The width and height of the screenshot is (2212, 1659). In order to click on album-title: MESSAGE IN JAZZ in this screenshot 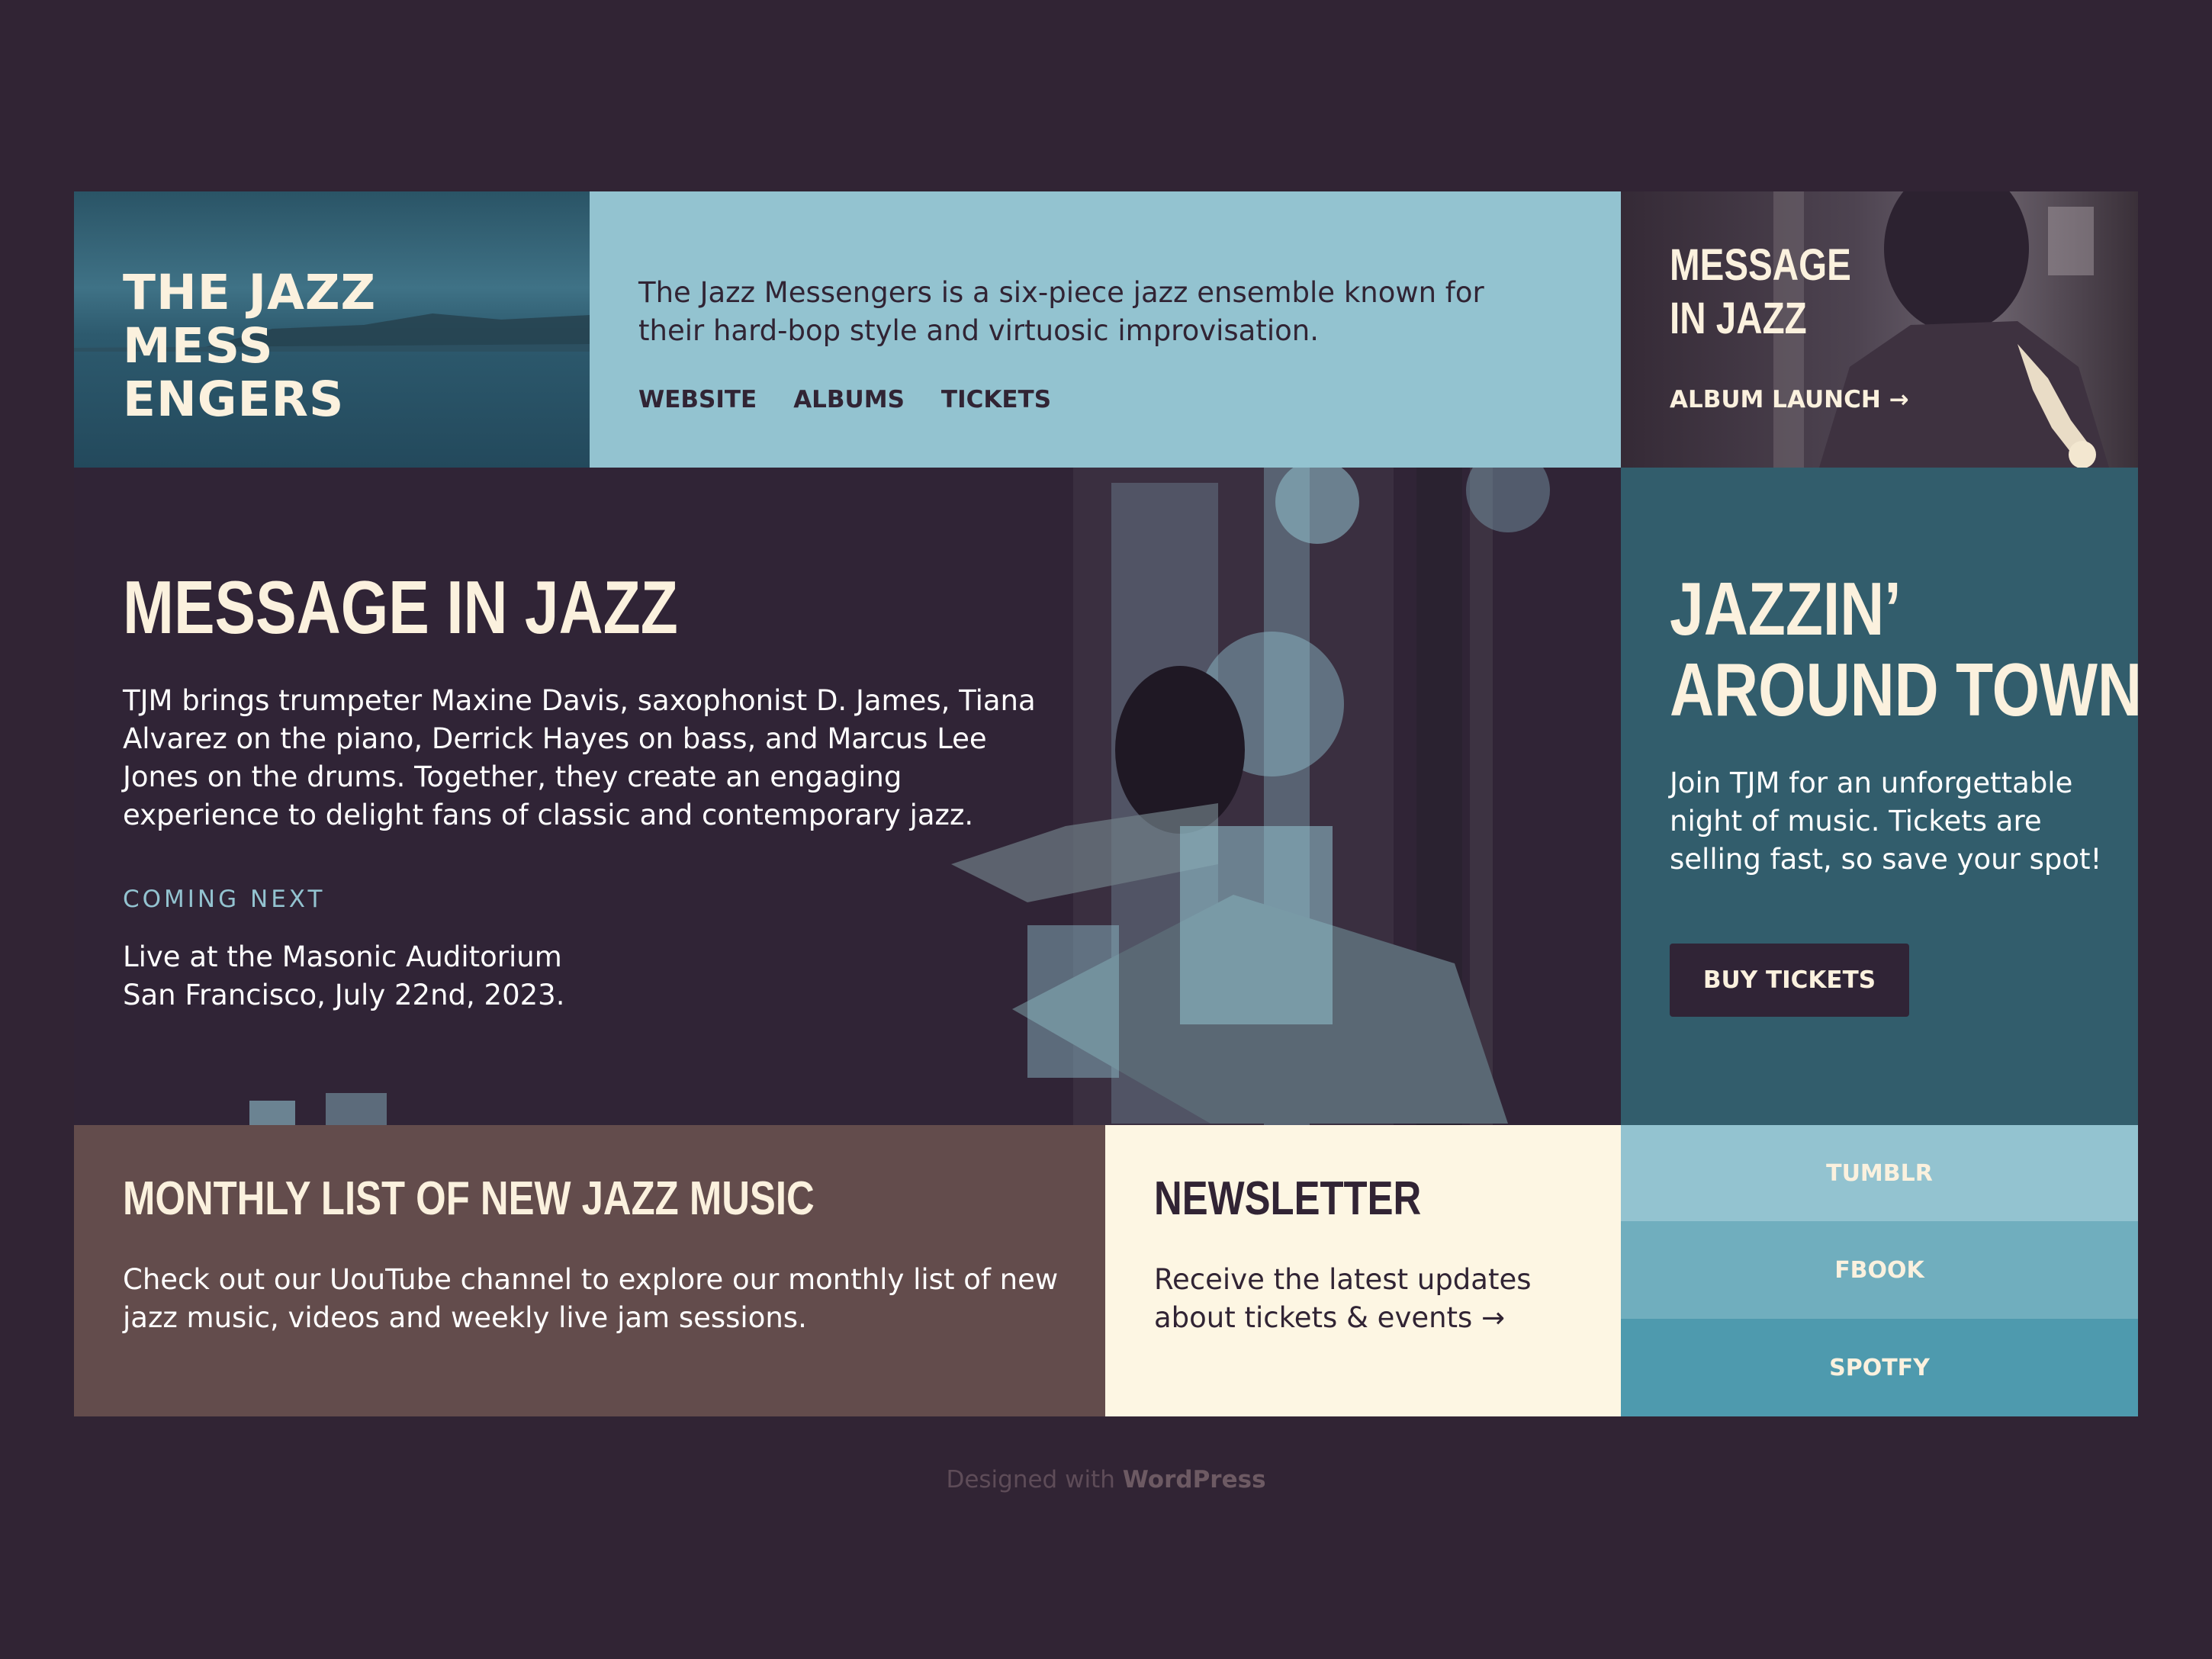, I will do `click(1760, 291)`.